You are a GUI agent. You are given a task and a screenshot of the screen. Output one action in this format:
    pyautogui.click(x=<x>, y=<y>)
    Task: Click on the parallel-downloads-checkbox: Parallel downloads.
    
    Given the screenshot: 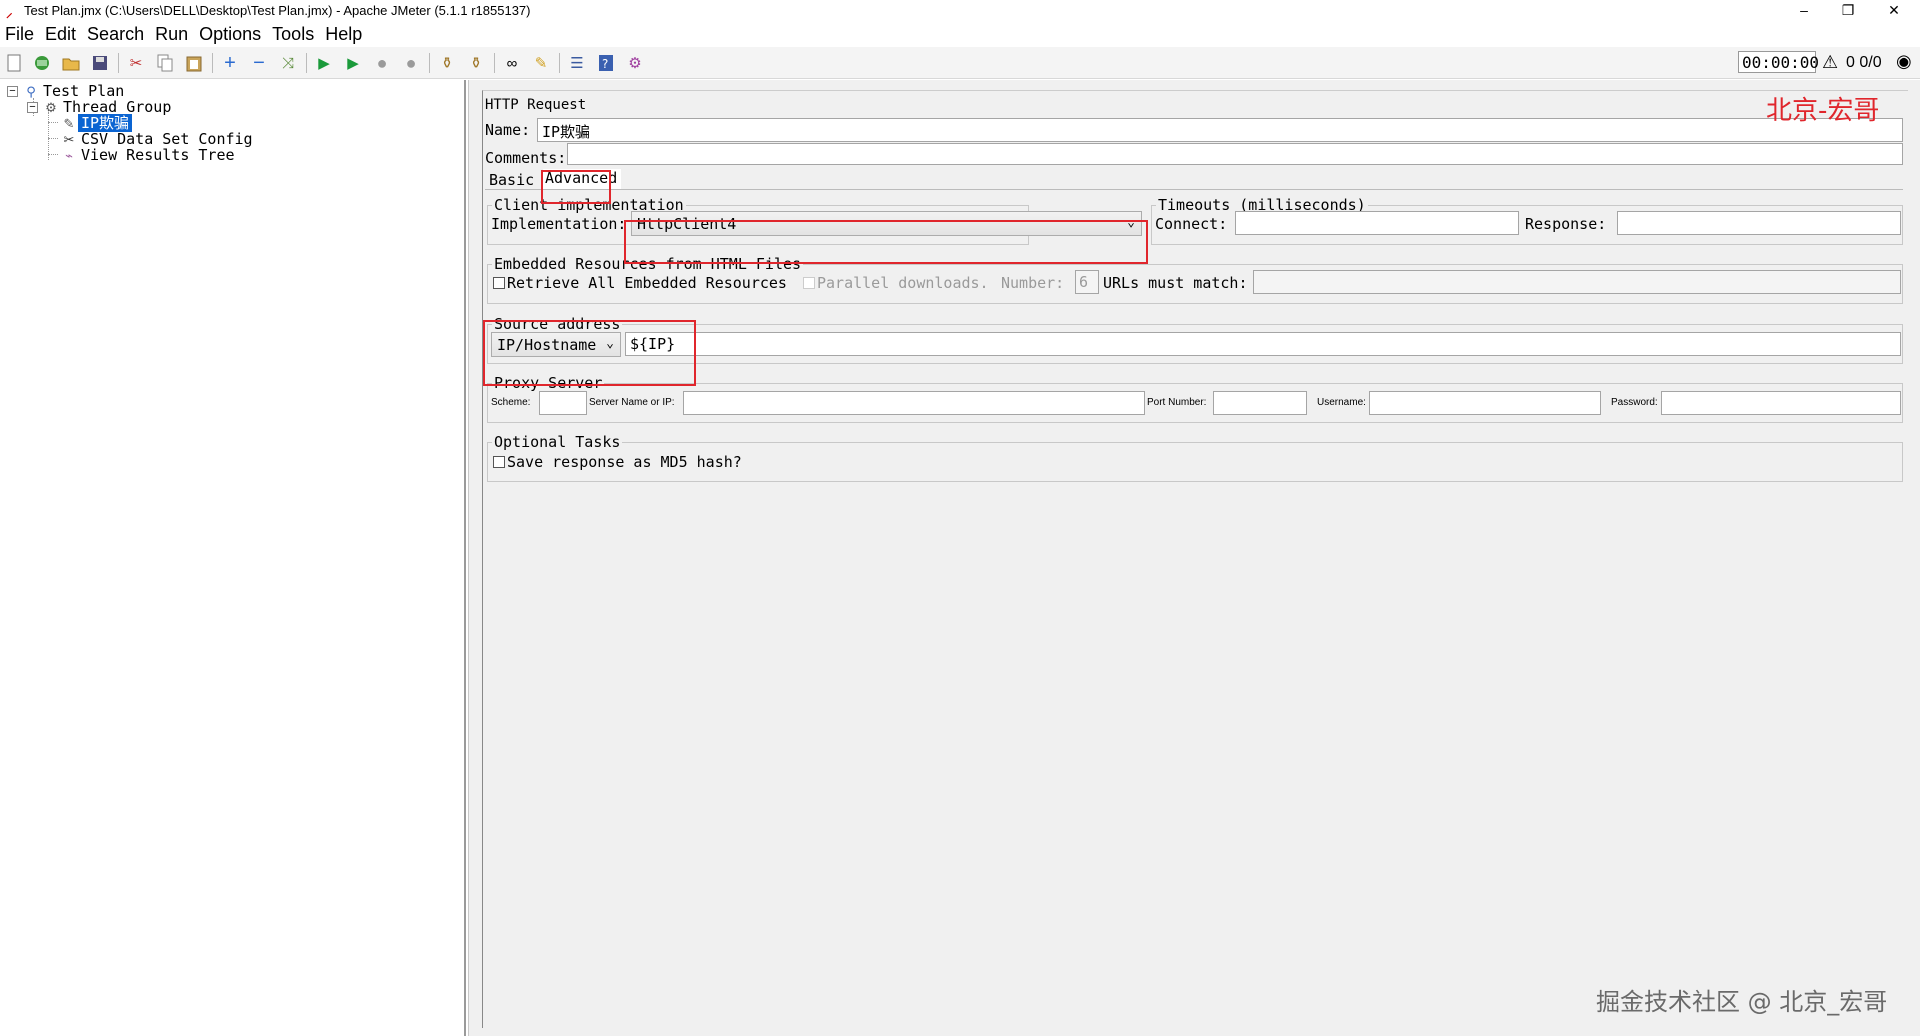 What is the action you would take?
    pyautogui.click(x=896, y=283)
    